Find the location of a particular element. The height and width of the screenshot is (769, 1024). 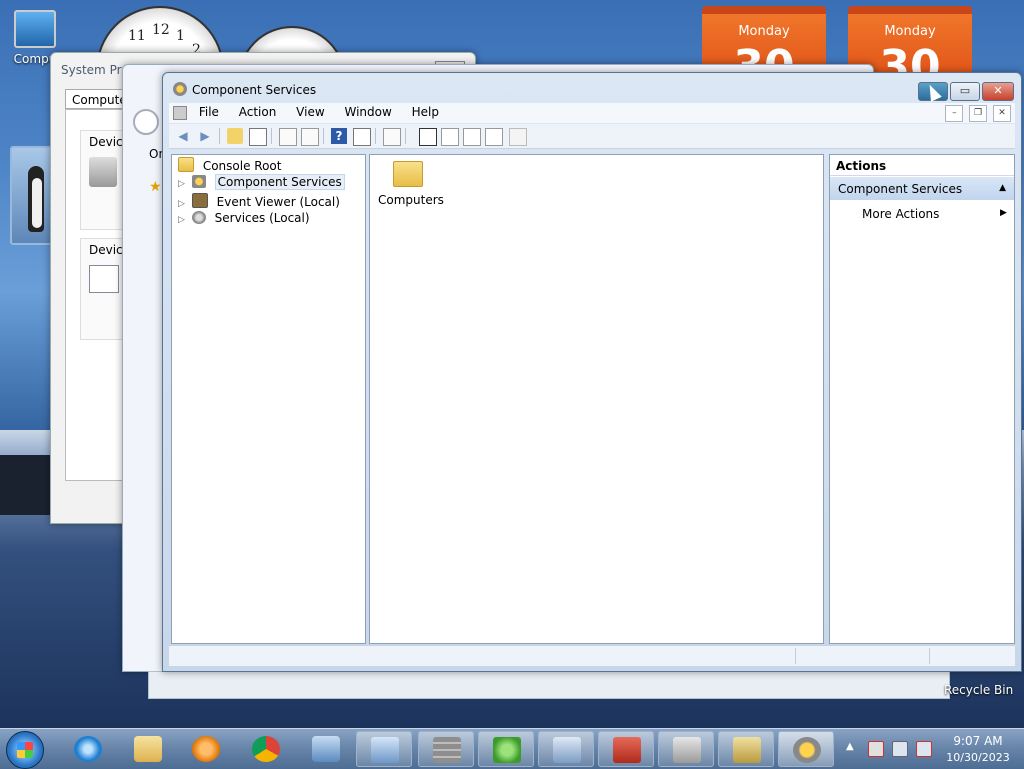

forward-arrow-icon: ▶ is located at coordinates (205, 136).